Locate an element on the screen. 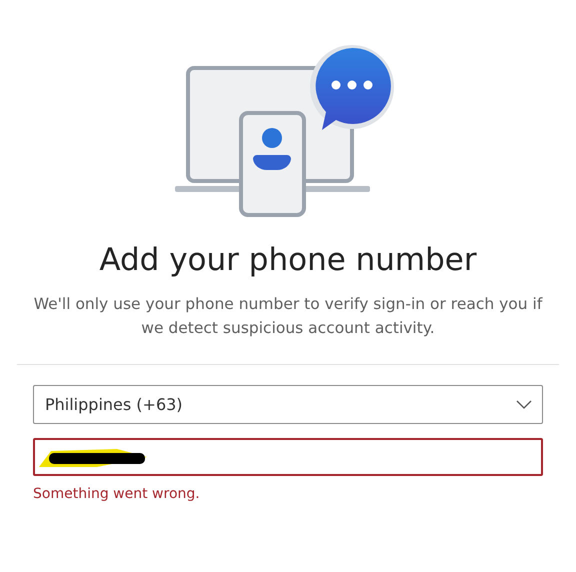  error-message: Something went wrong. is located at coordinates (116, 494).